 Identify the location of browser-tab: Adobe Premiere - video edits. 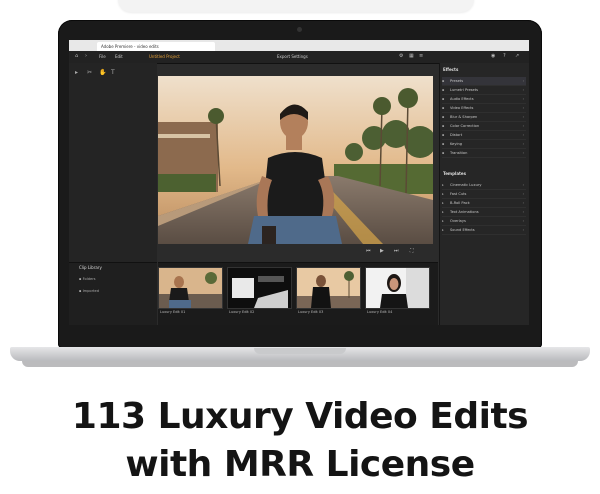
(156, 46).